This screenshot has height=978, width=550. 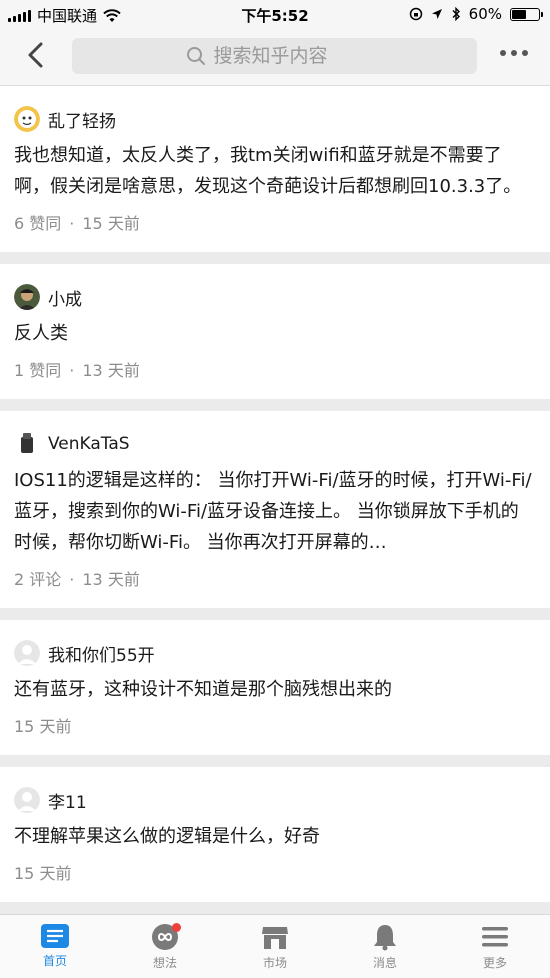 I want to click on search-bar, so click(x=274, y=56).